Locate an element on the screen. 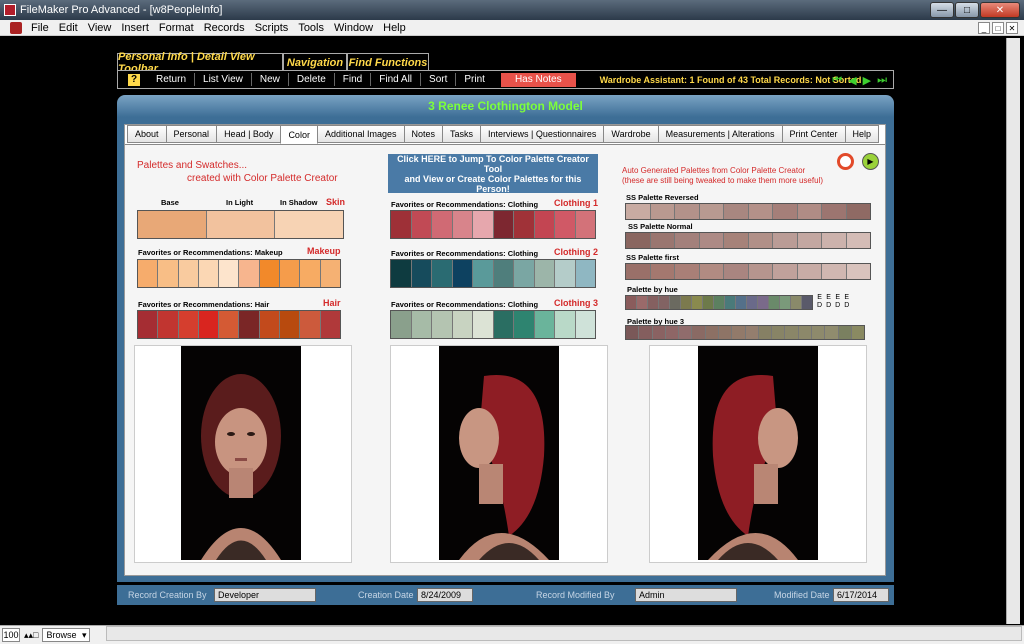  zoom-level: 100 is located at coordinates (11, 635).